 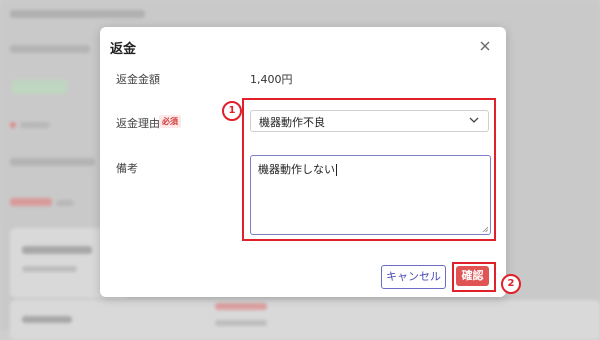 What do you see at coordinates (485, 46) in the screenshot?
I see `close-icon` at bounding box center [485, 46].